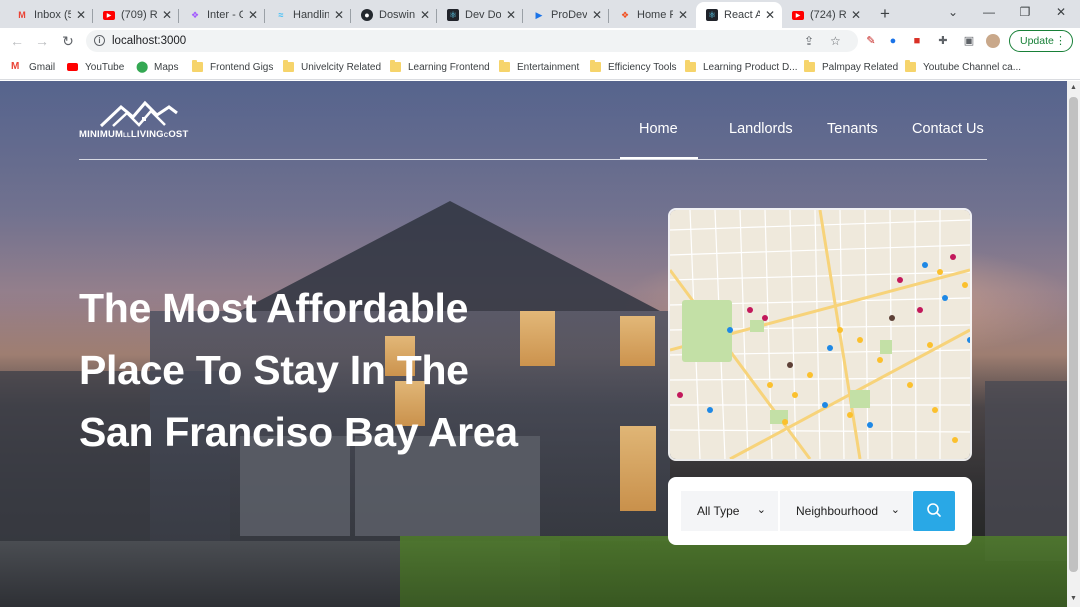 The image size is (1080, 607). What do you see at coordinates (893, 41) in the screenshot?
I see `extension-icon: ●` at bounding box center [893, 41].